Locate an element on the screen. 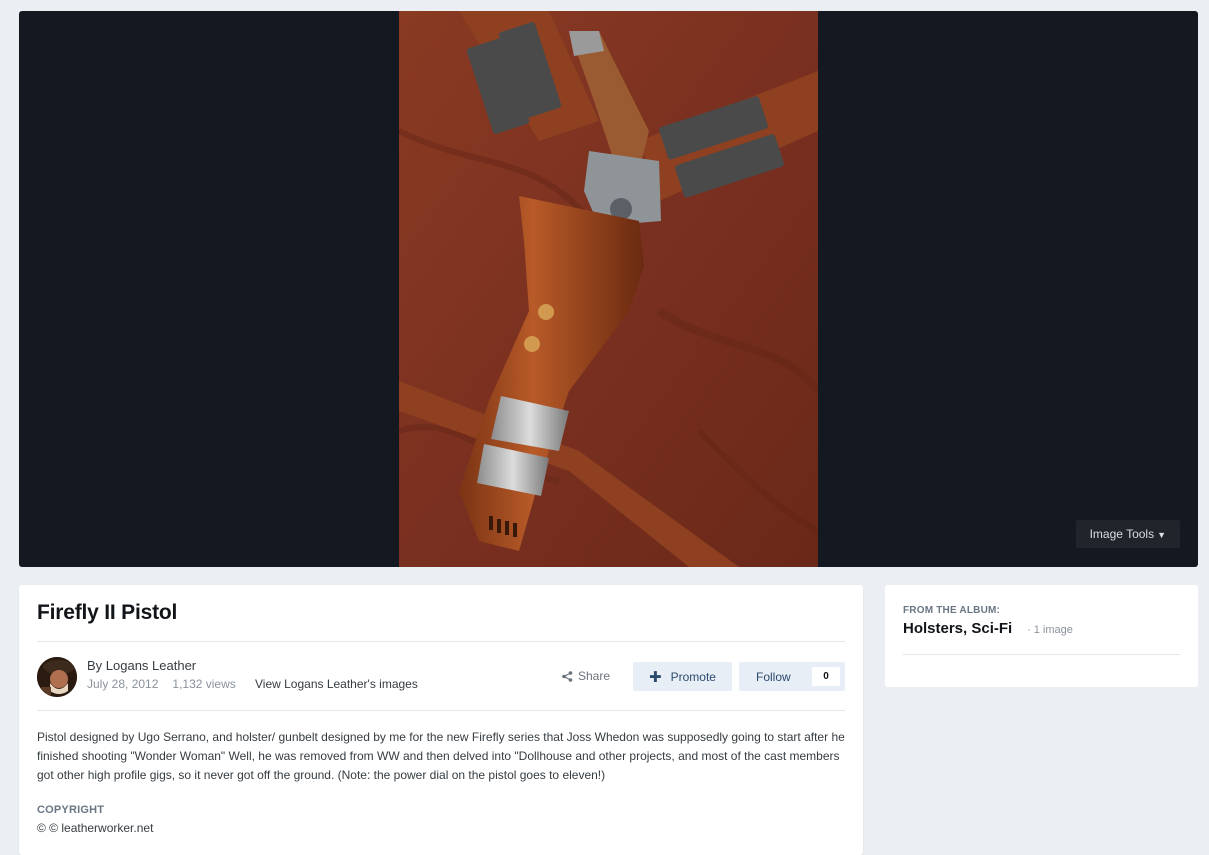 This screenshot has height=855, width=1209. view-author-images-link: View Logans Leather's images is located at coordinates (336, 684).